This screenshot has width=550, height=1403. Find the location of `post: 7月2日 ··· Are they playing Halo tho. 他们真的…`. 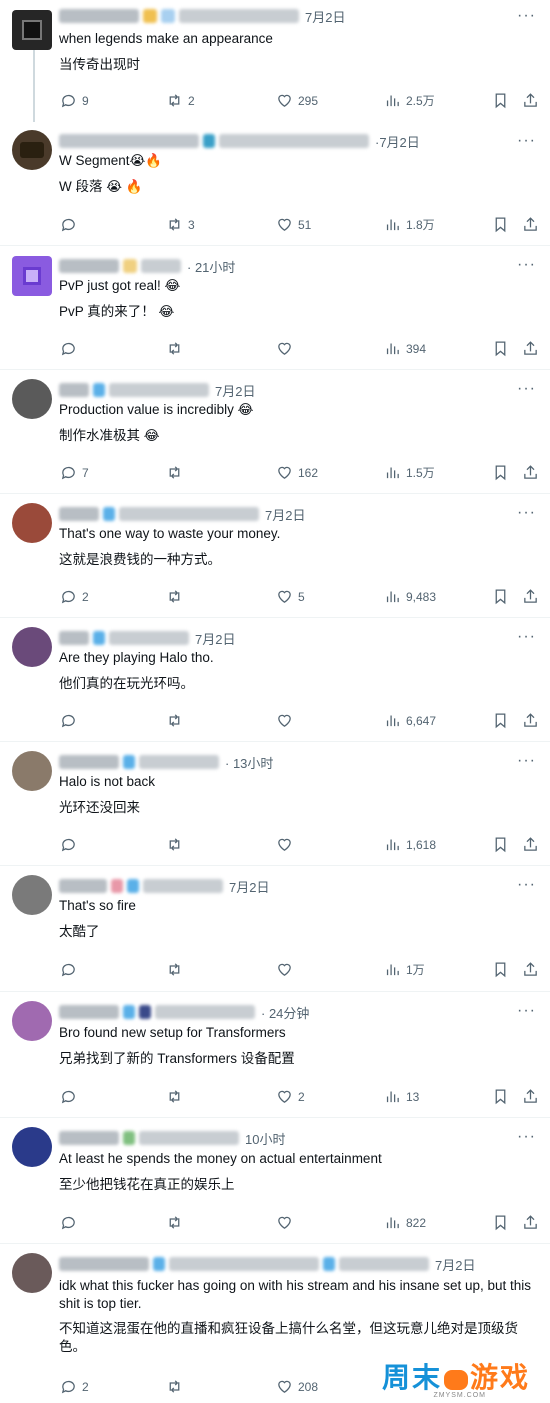

post: 7月2日 ··· Are they playing Halo tho. 他们真的… is located at coordinates (275, 680).